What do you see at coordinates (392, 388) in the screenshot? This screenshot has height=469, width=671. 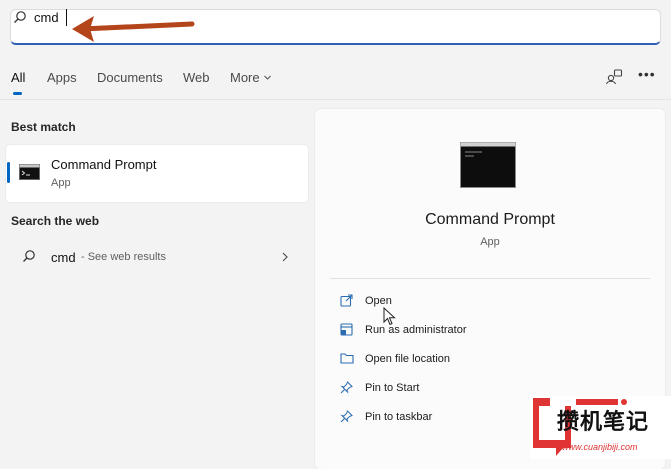 I see `action-pin-to-start: Pin to Start` at bounding box center [392, 388].